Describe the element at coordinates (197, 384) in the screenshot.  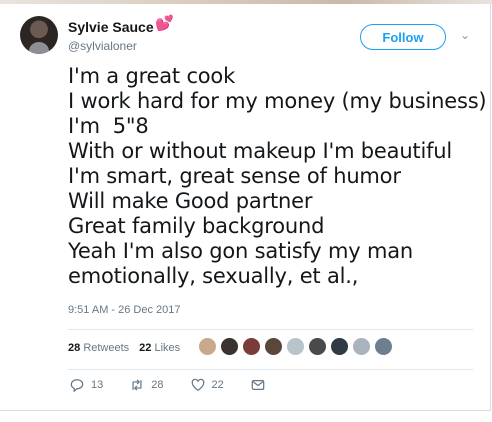
I see `heart-icon` at that location.